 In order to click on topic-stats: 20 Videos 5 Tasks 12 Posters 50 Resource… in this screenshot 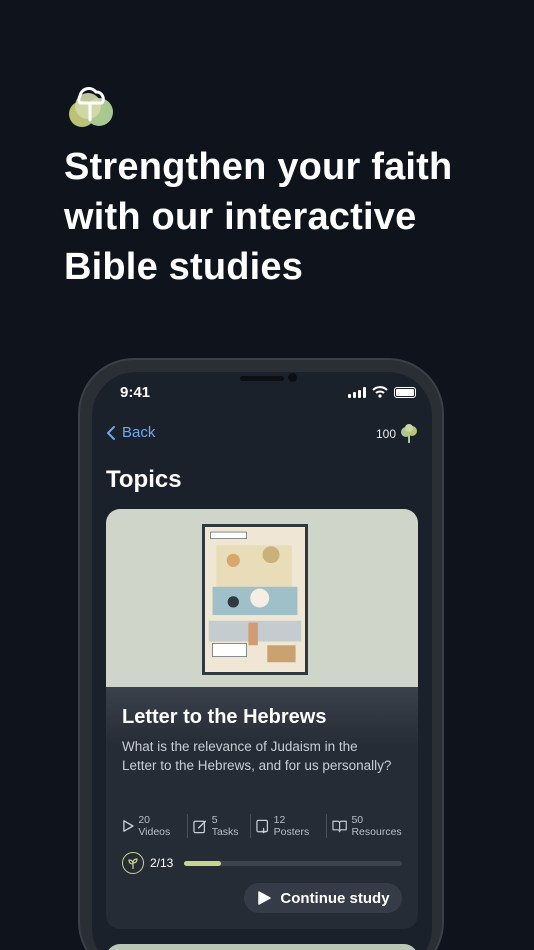, I will do `click(270, 826)`.